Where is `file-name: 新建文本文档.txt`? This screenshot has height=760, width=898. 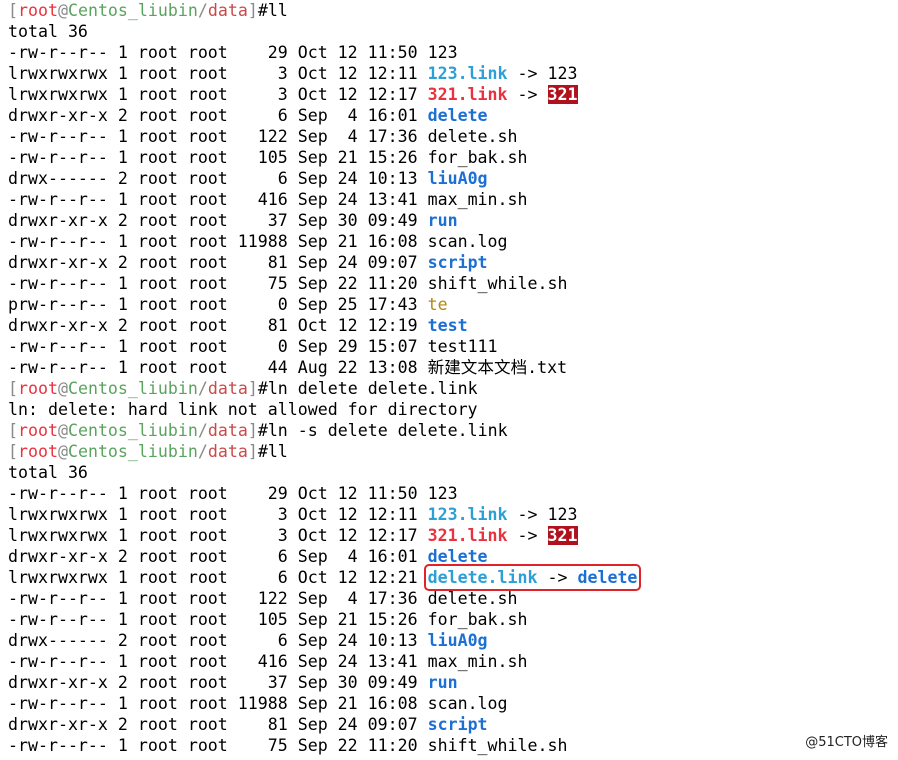 file-name: 新建文本文档.txt is located at coordinates (497, 367).